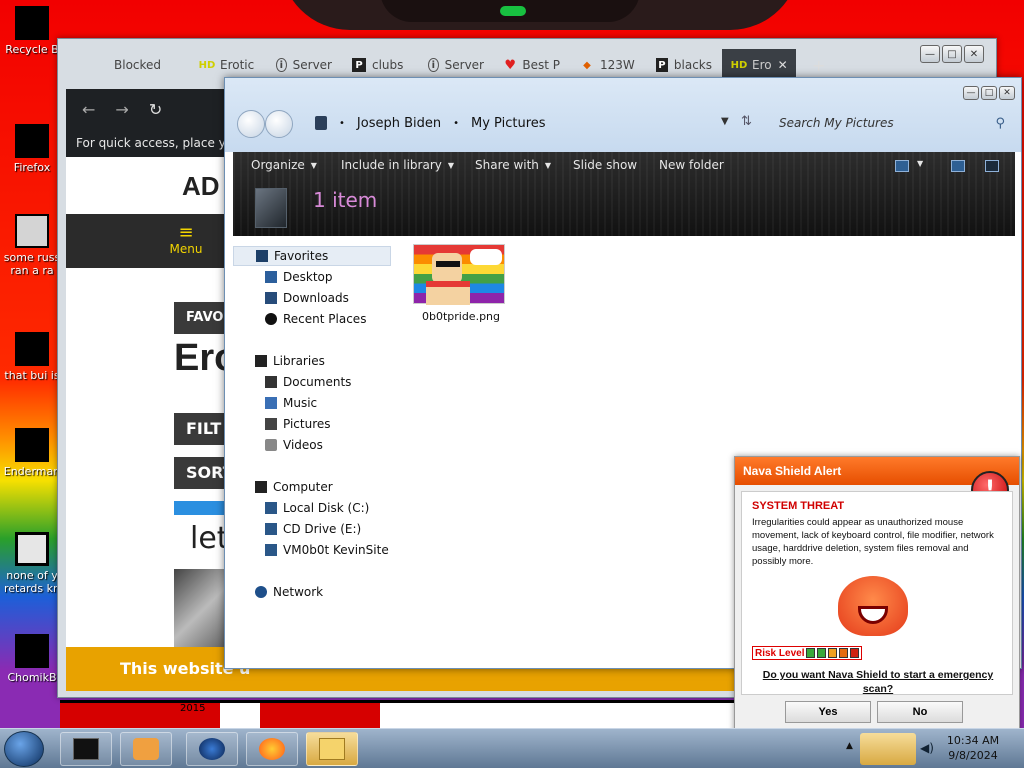  Describe the element at coordinates (32, 357) in the screenshot. I see `desktop-icon-bui: that bui is` at that location.